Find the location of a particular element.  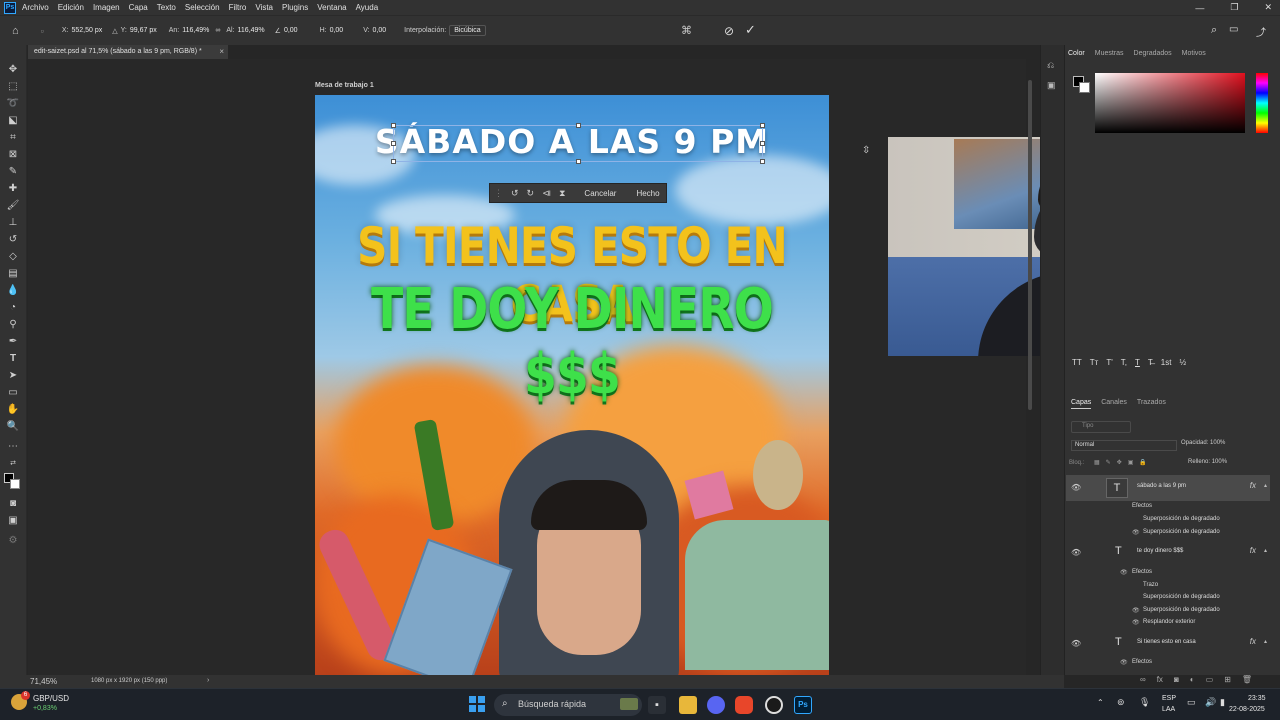

file-explorer-icon is located at coordinates (688, 705).